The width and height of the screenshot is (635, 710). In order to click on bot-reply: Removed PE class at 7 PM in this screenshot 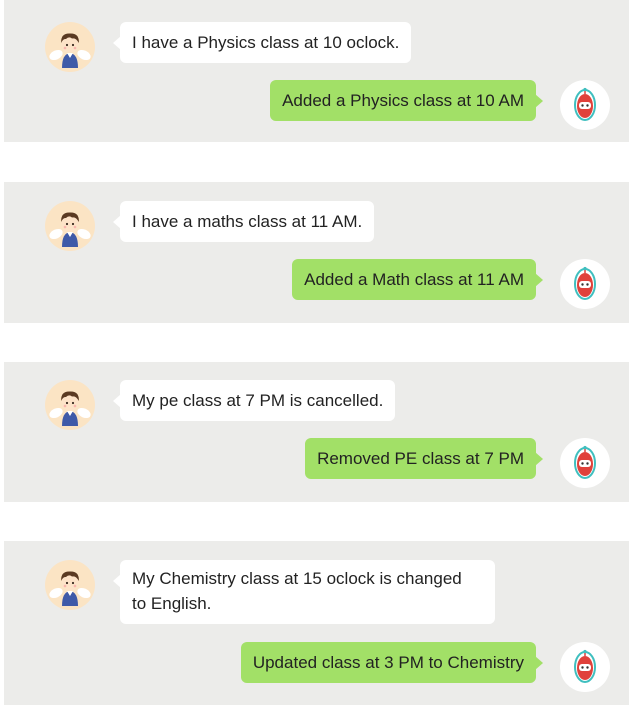, I will do `click(424, 458)`.